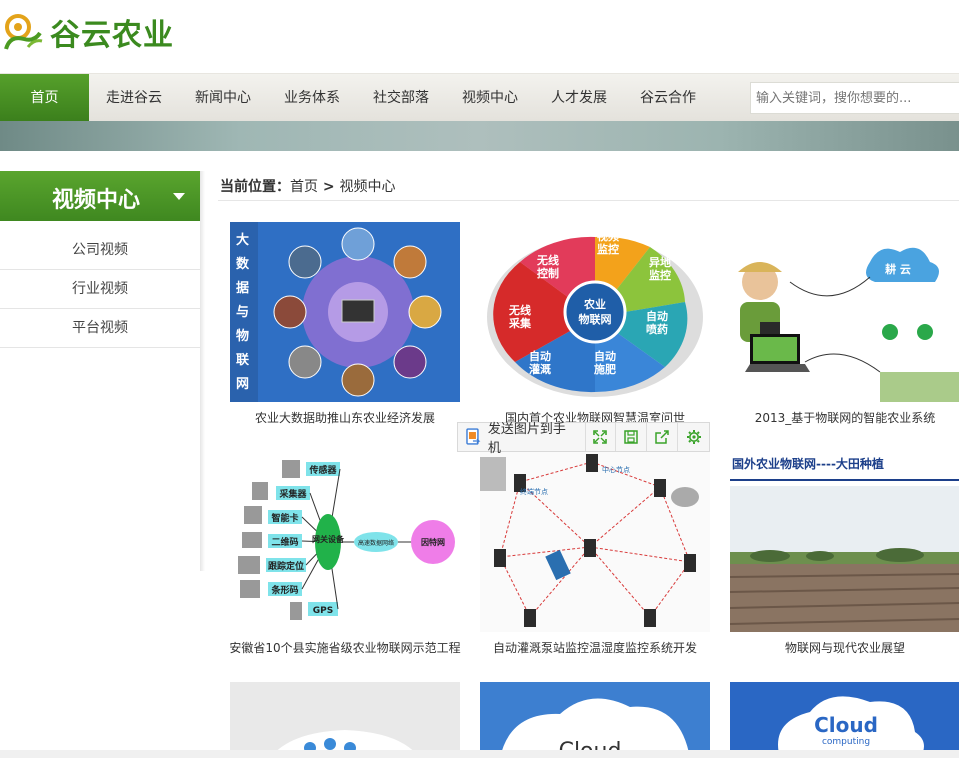  I want to click on image-toolbar: 发送图片到手机, so click(583, 439).